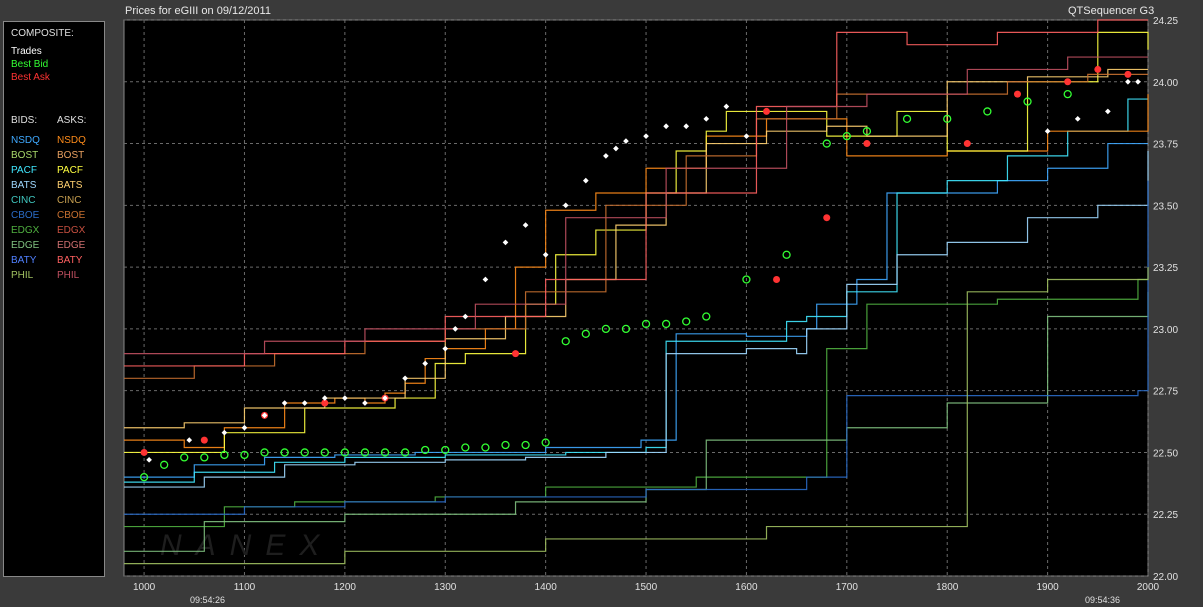  Describe the element at coordinates (144, 587) in the screenshot. I see `x-tick-label: 1000` at that location.